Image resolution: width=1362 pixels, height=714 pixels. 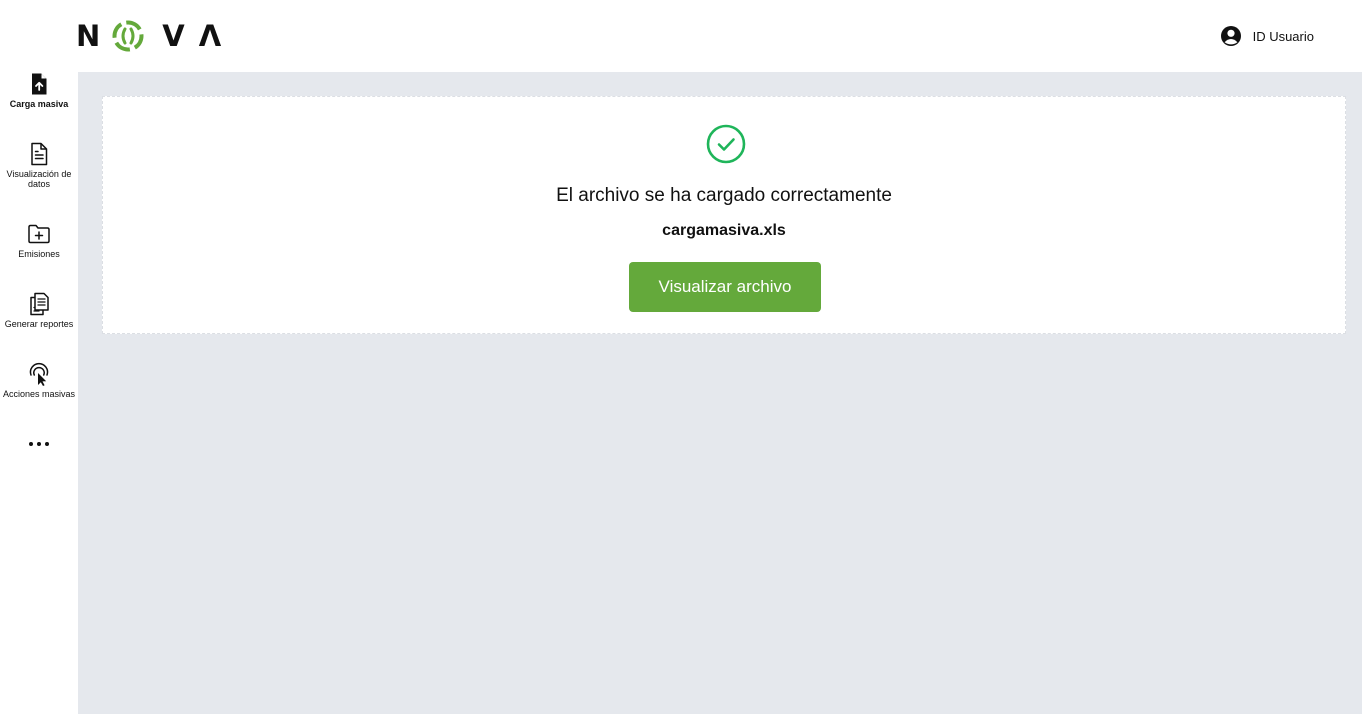 What do you see at coordinates (88, 36) in the screenshot?
I see `logo-letter-n: N` at bounding box center [88, 36].